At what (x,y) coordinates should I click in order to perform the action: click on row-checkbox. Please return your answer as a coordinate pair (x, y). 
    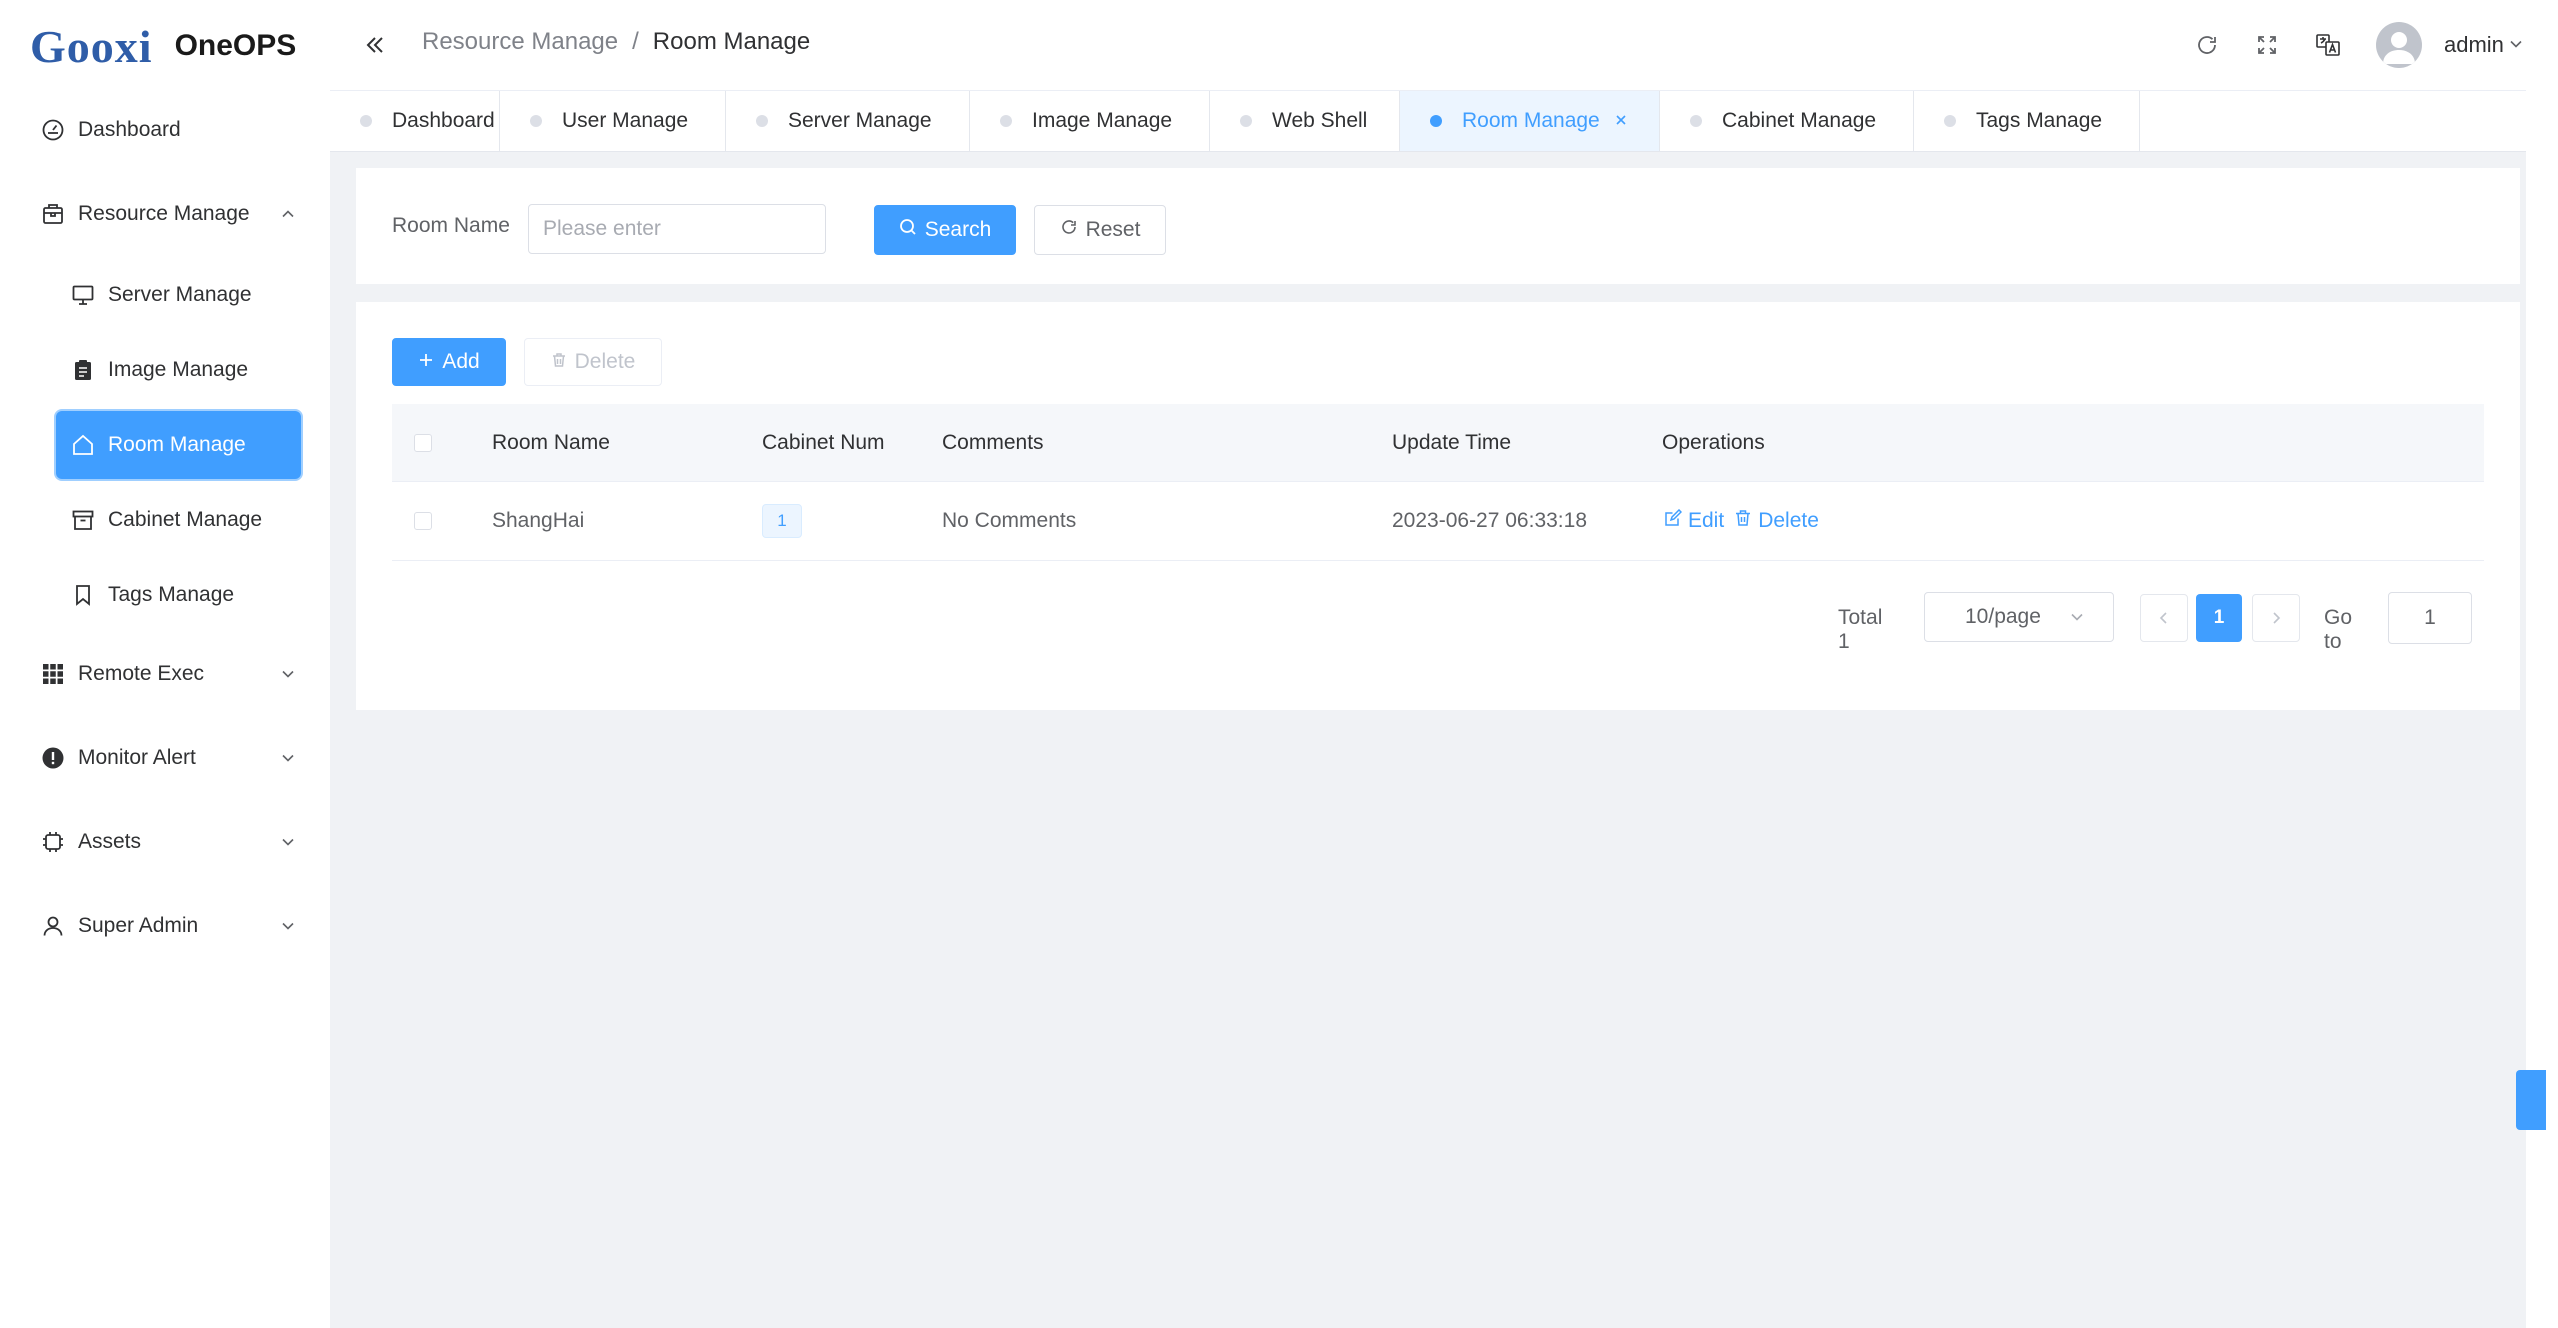
    Looking at the image, I should click on (423, 521).